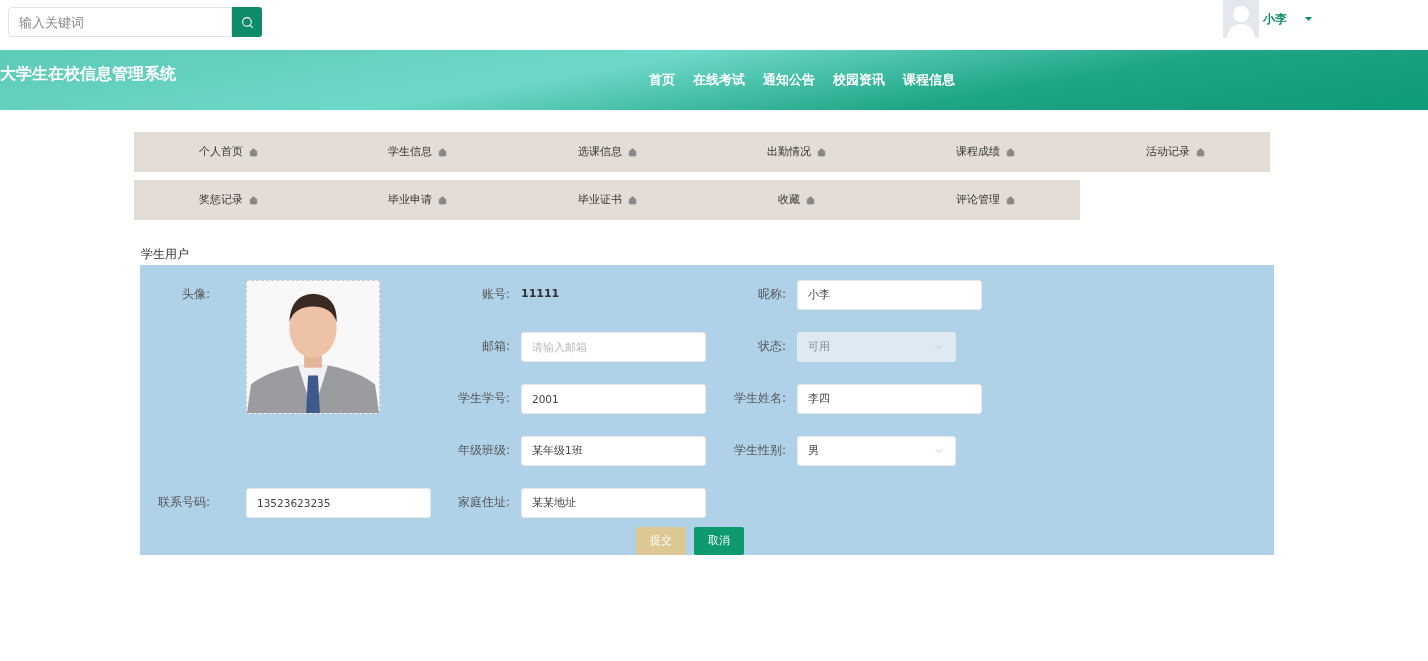  I want to click on input-field: 某某地址, so click(613, 503).